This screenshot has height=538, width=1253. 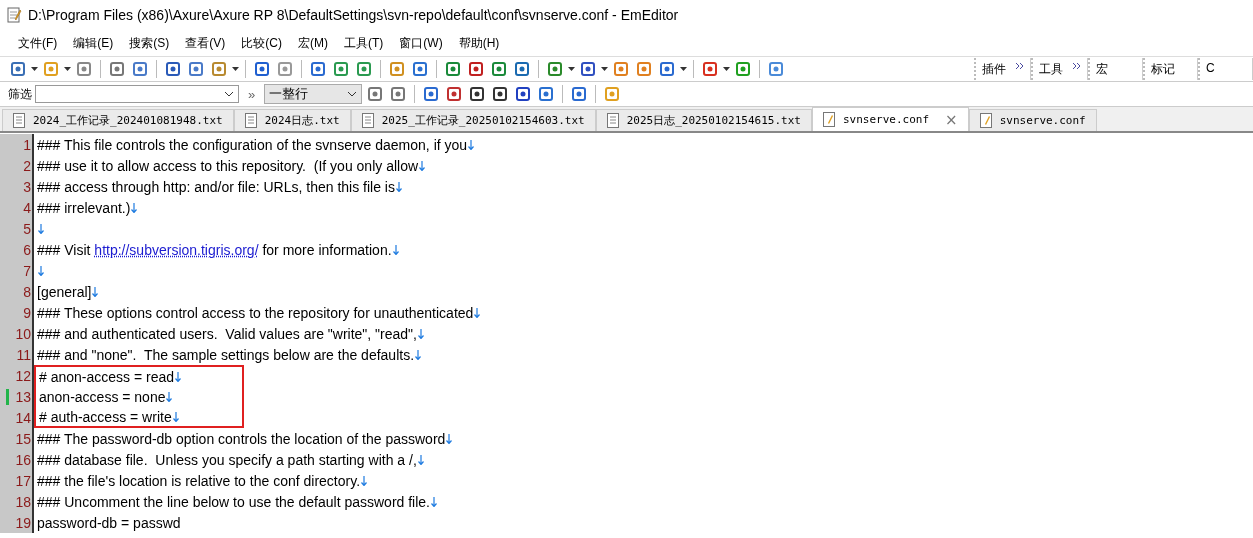 I want to click on menu-item: 工具(T), so click(x=364, y=43).